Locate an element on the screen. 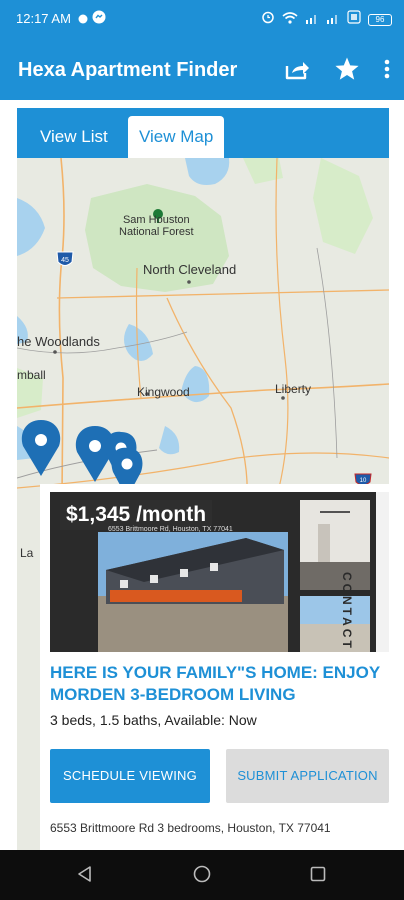 This screenshot has width=404, height=900. messenger-icon is located at coordinates (99, 19).